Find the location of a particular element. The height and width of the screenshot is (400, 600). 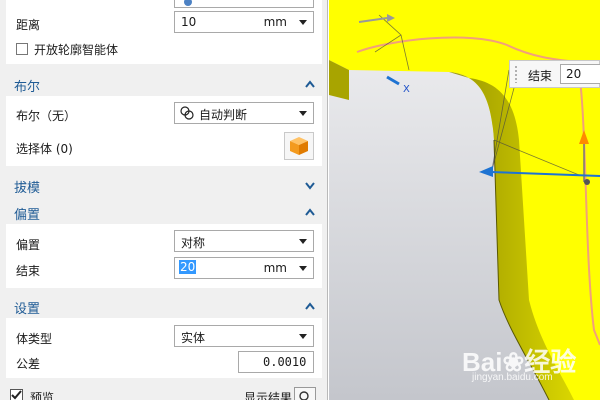

settings-section-header: 设置 is located at coordinates (164, 306).